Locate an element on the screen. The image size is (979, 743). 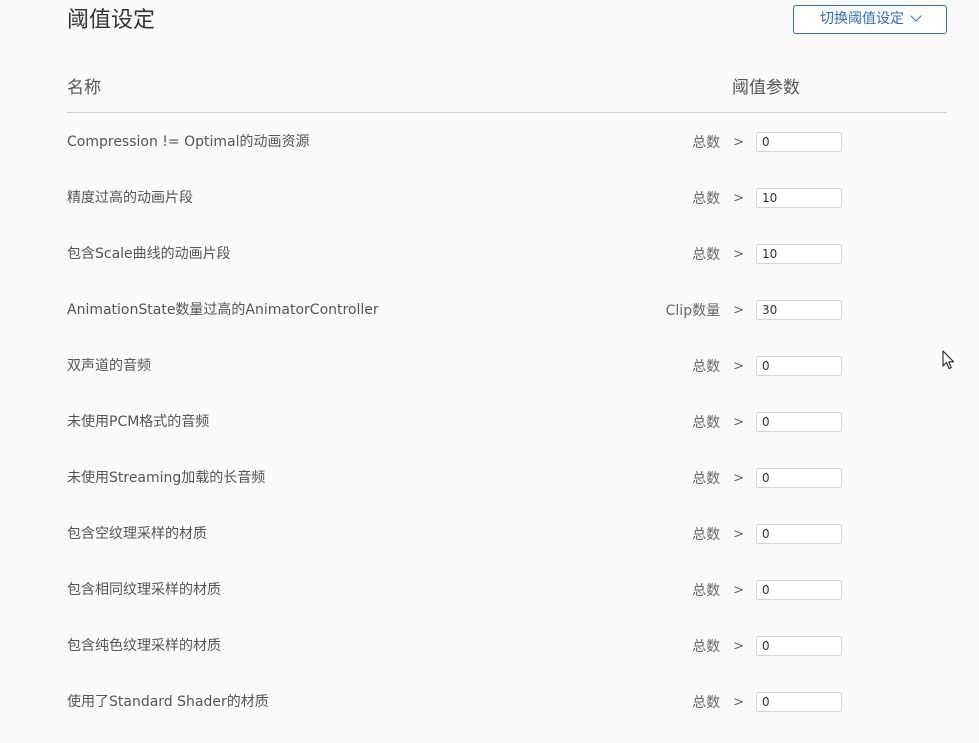
threshold-row: Compression != Optimal的动画资源 总数 > is located at coordinates (489, 142).